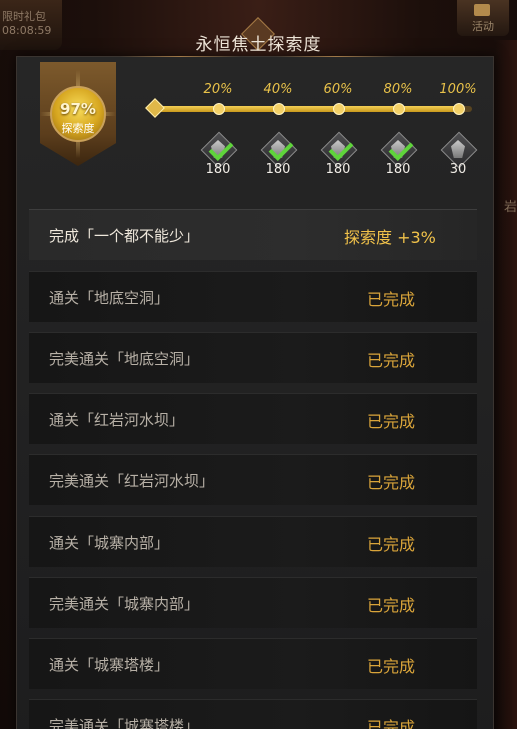 The width and height of the screenshot is (517, 729). Describe the element at coordinates (109, 298) in the screenshot. I see `task-name: 通关「地底空洞」` at that location.